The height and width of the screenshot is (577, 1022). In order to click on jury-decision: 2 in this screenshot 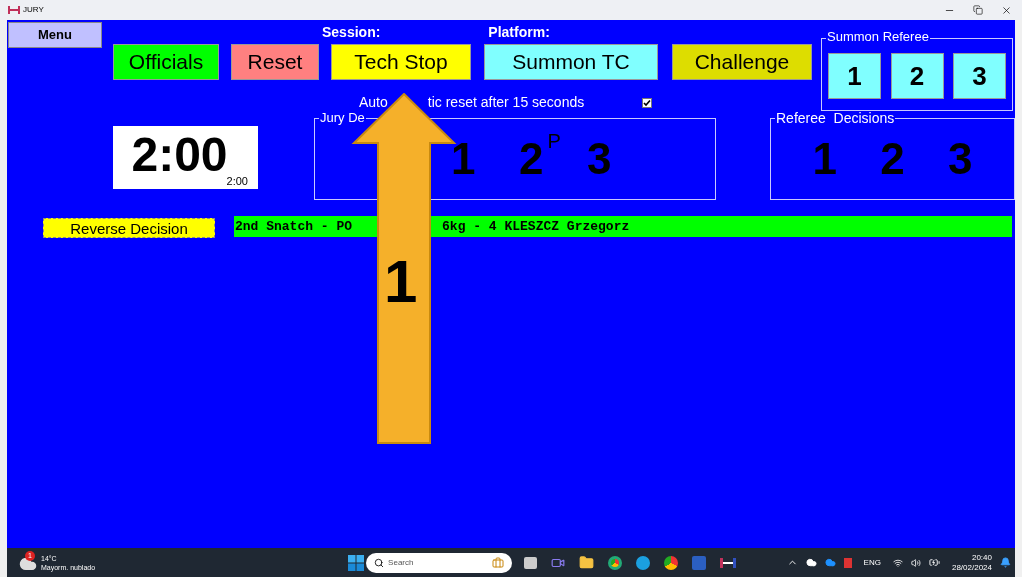, I will do `click(531, 159)`.